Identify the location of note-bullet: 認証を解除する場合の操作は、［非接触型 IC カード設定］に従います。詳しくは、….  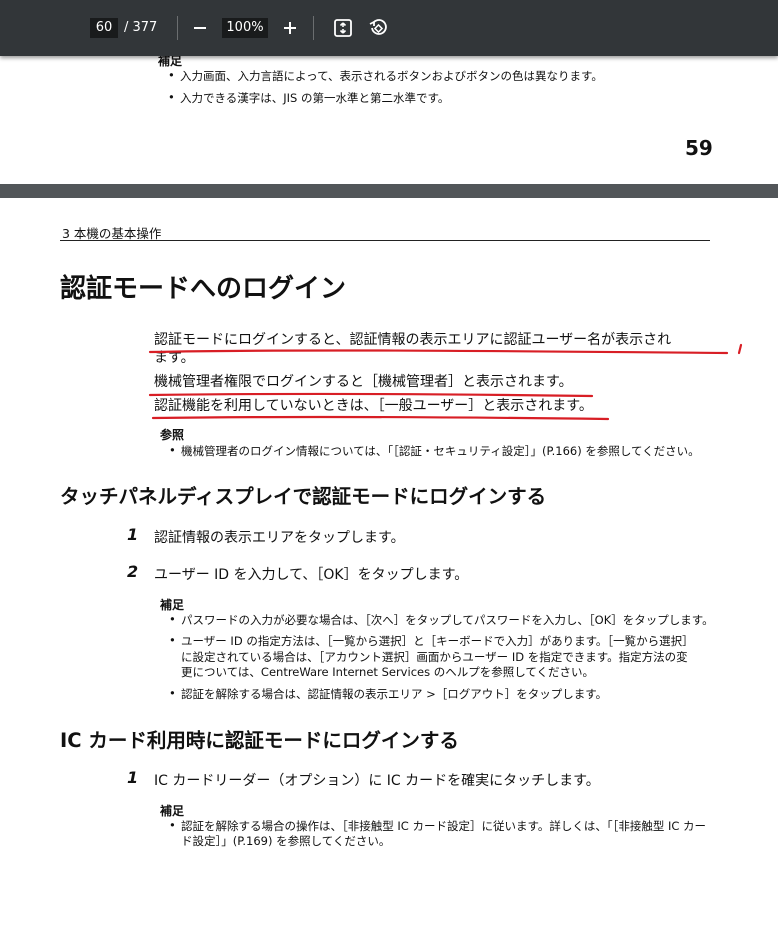
(437, 826).